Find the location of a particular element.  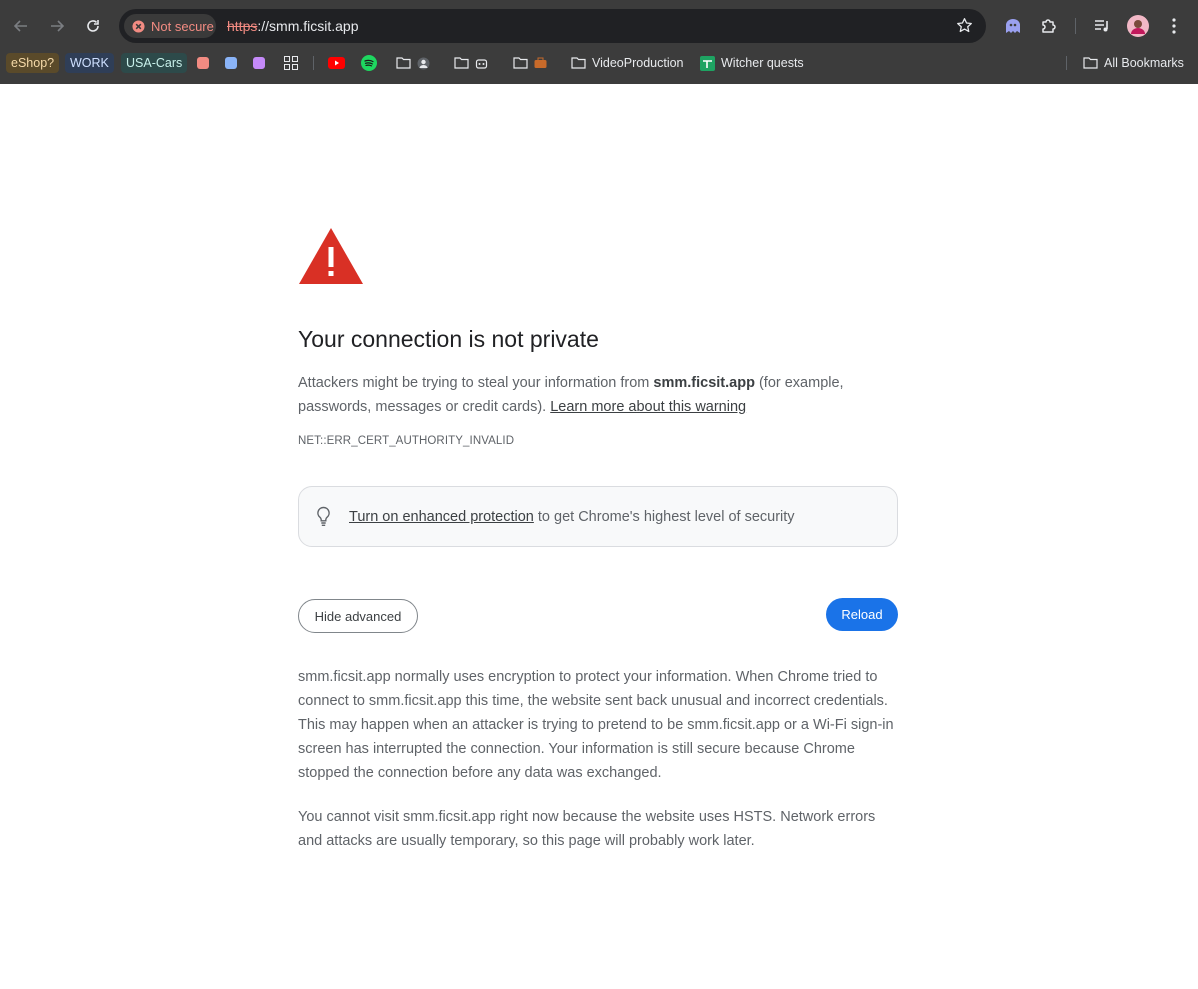

refresh-icon is located at coordinates (93, 26).